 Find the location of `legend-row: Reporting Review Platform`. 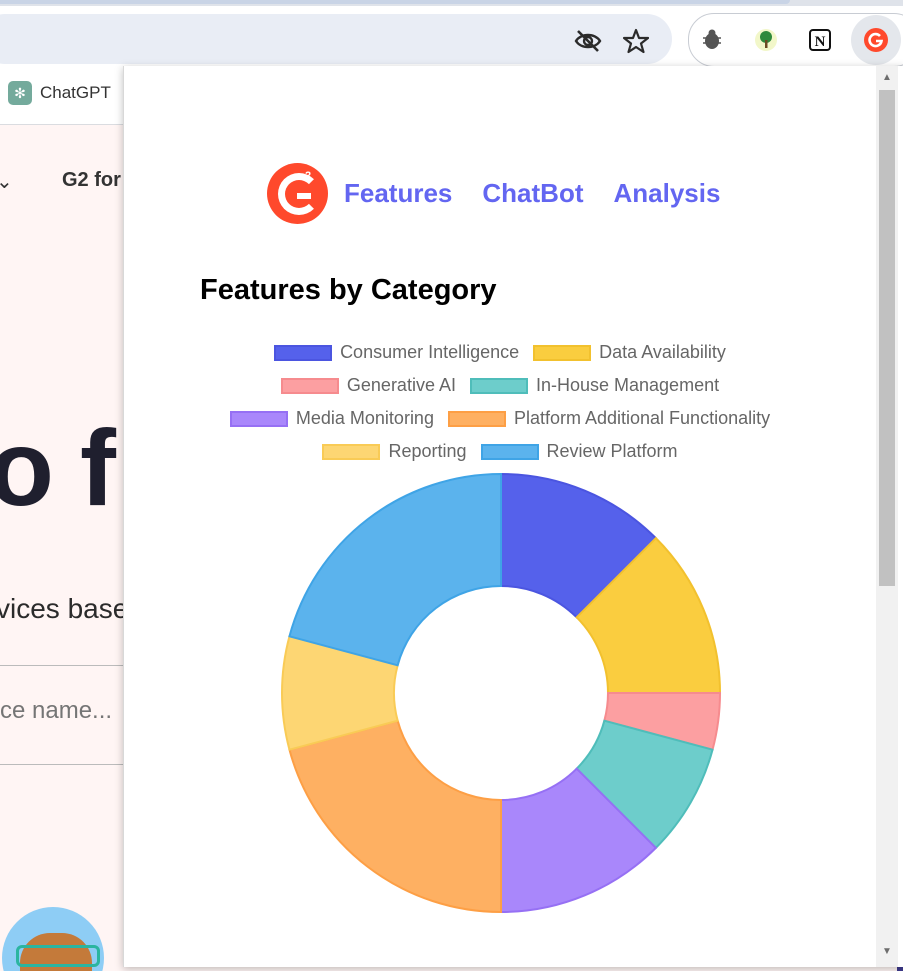

legend-row: Reporting Review Platform is located at coordinates (500, 451).